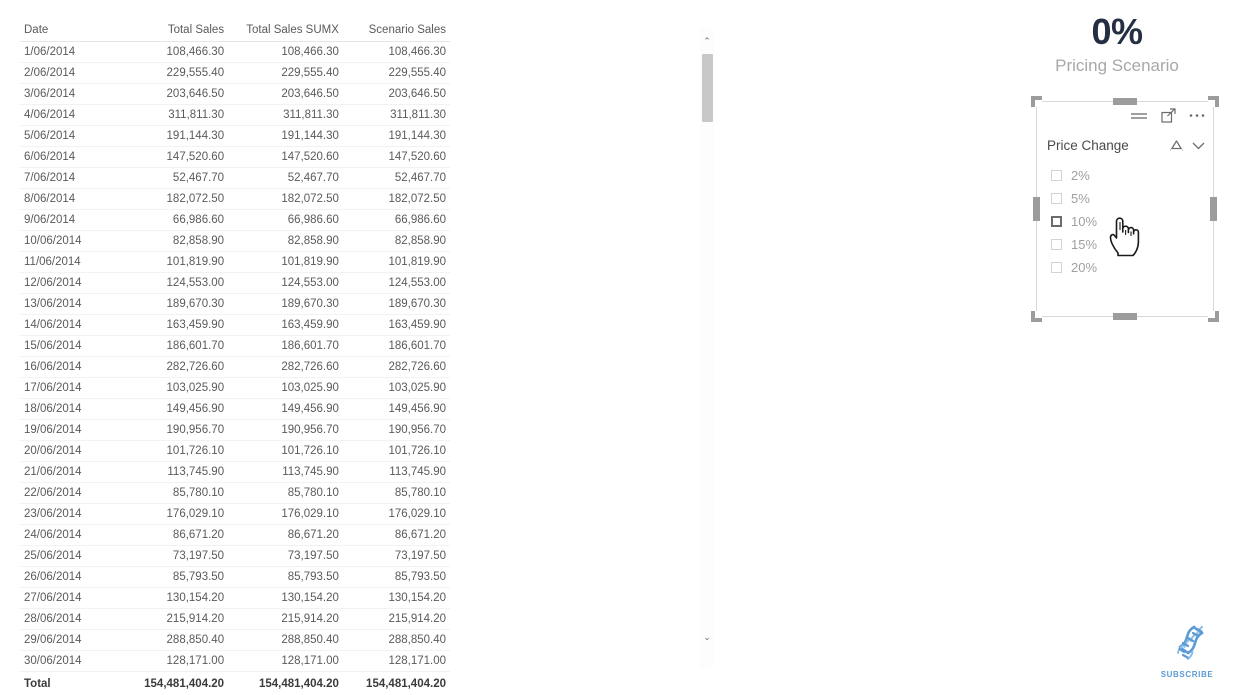  Describe the element at coordinates (235, 283) in the screenshot. I see `table-row: 12/06/2014124,553.00124,553.00124,553.00` at that location.